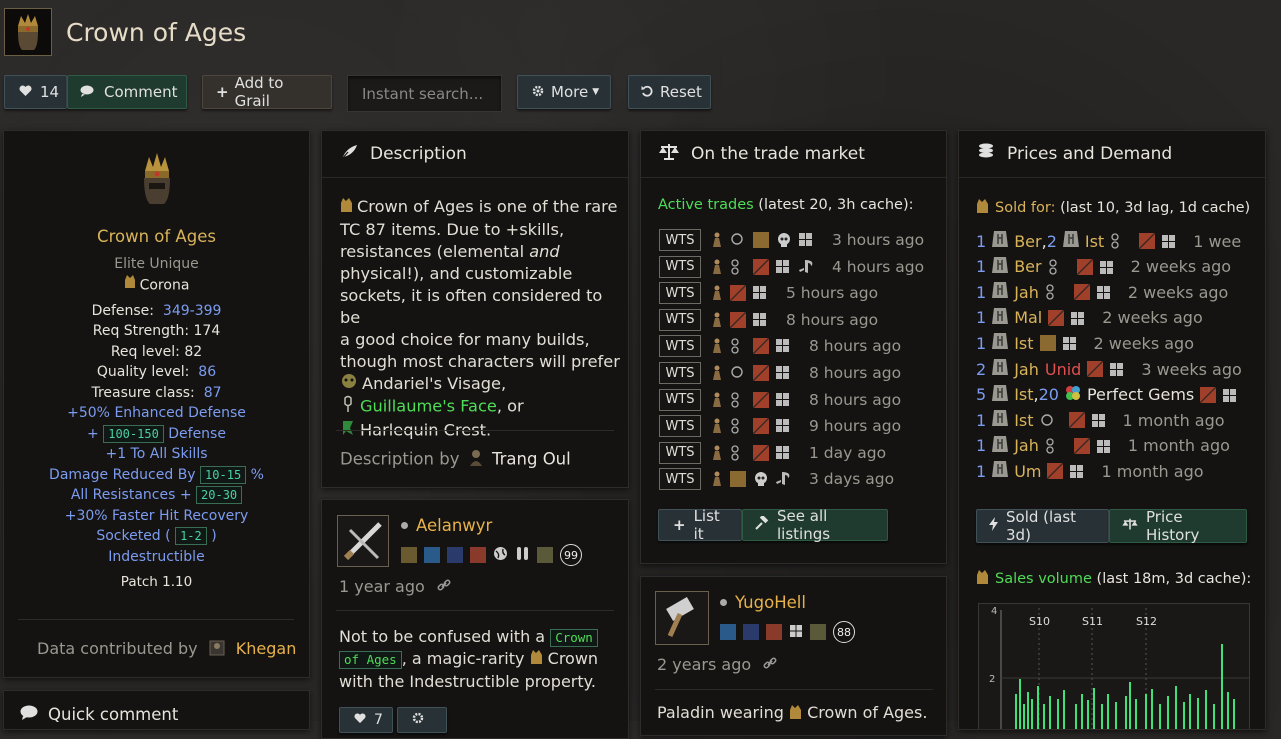 The image size is (1281, 739). Describe the element at coordinates (1090, 471) in the screenshot. I see `price-row: 1 Um 1 month ago` at that location.